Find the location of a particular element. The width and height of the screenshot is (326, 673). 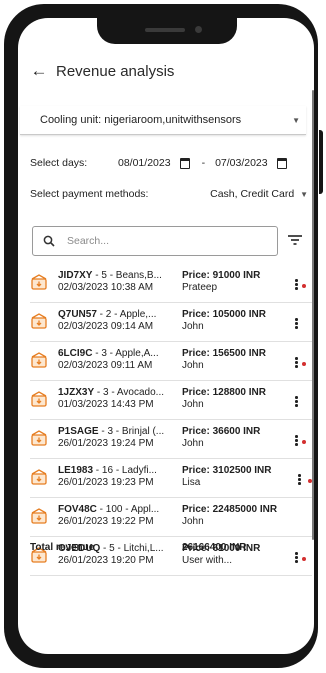

end-date-value: 07/03/2023 is located at coordinates (241, 163).